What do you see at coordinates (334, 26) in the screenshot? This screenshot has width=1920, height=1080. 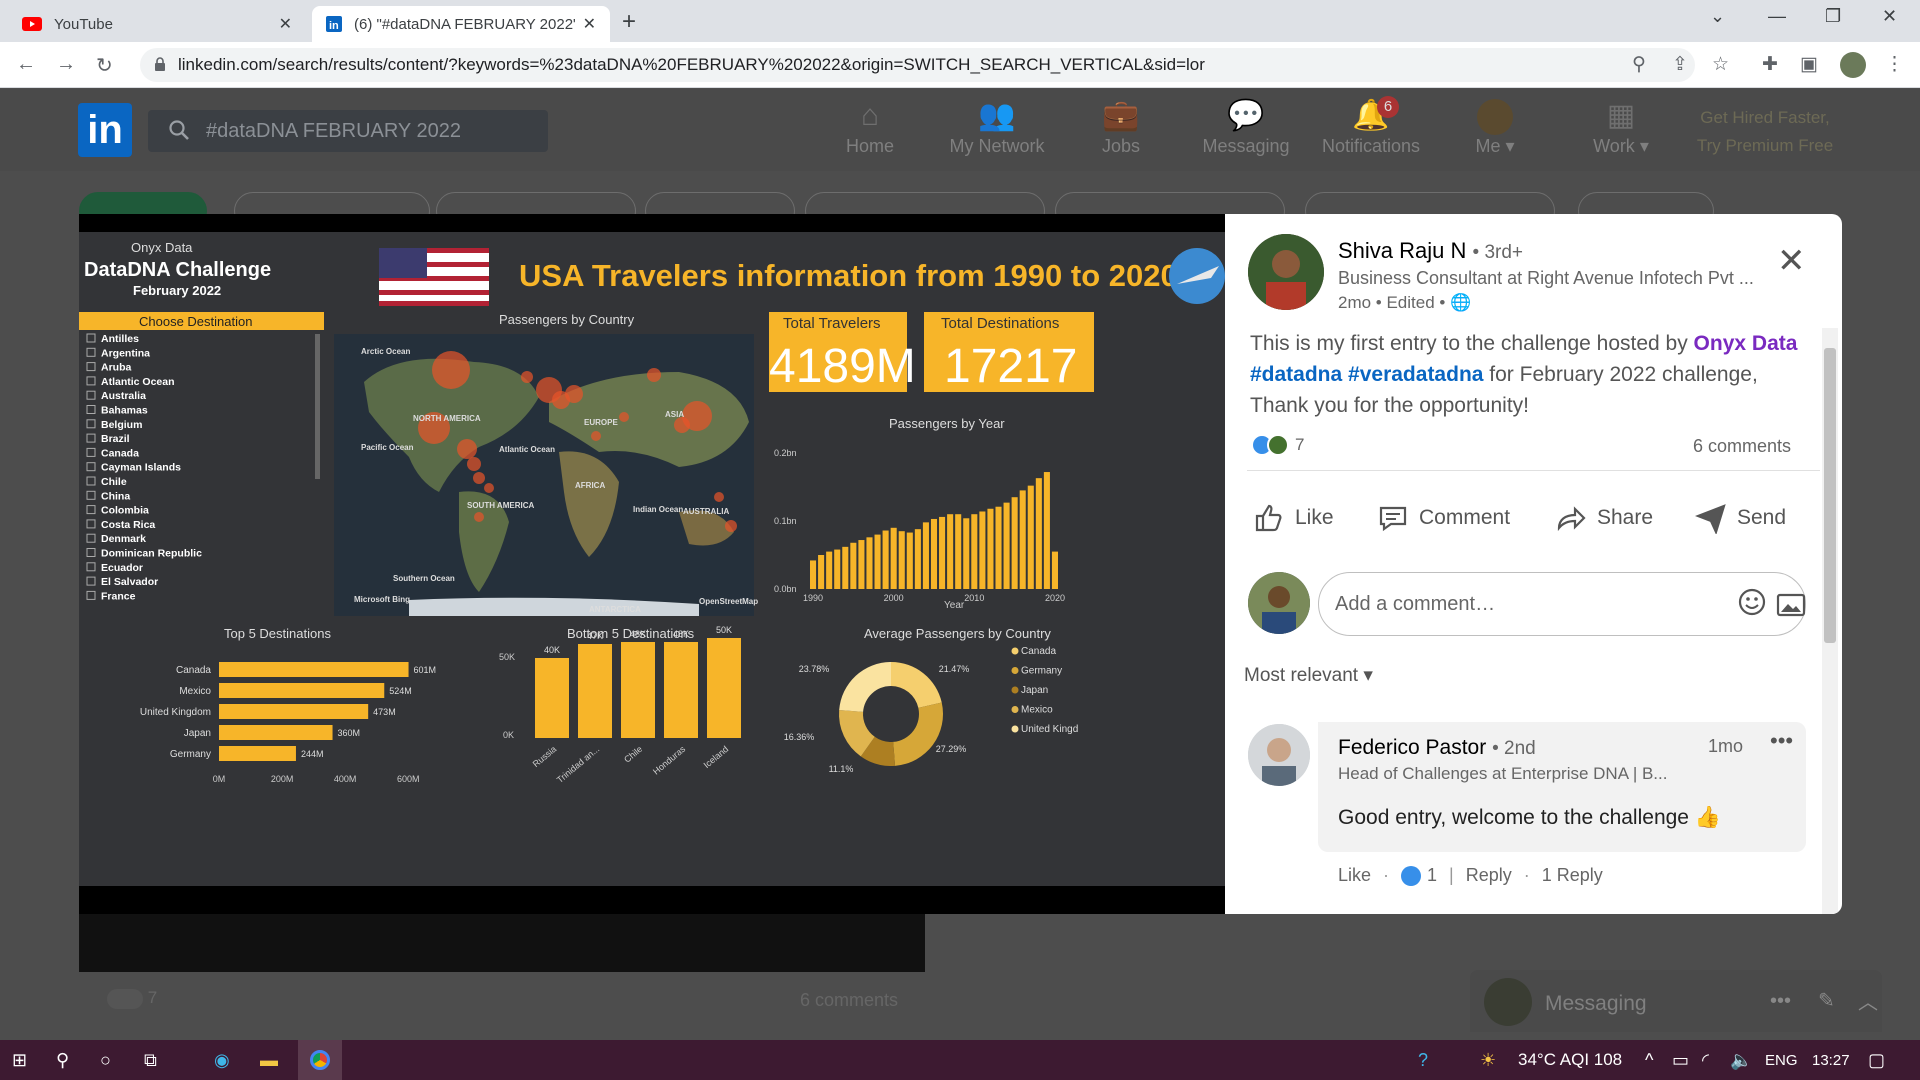 I see `svg-text: in` at bounding box center [334, 26].